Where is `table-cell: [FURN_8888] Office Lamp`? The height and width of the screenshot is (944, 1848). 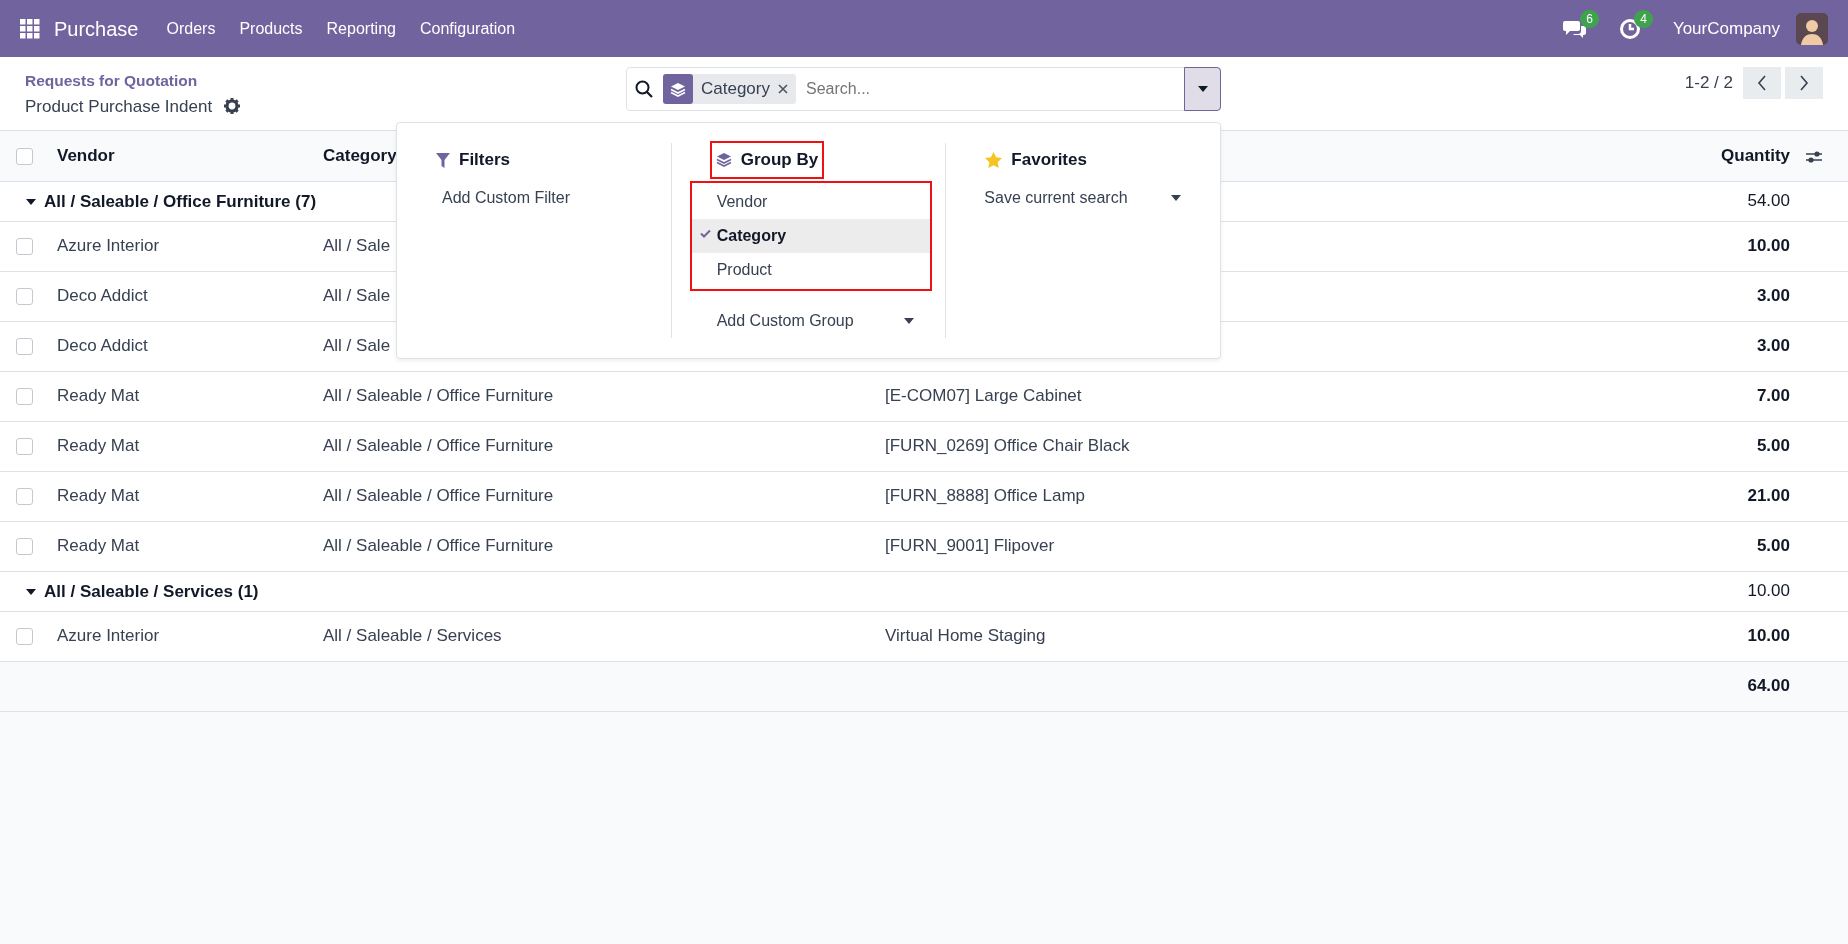 table-cell: [FURN_8888] Office Lamp is located at coordinates (985, 496).